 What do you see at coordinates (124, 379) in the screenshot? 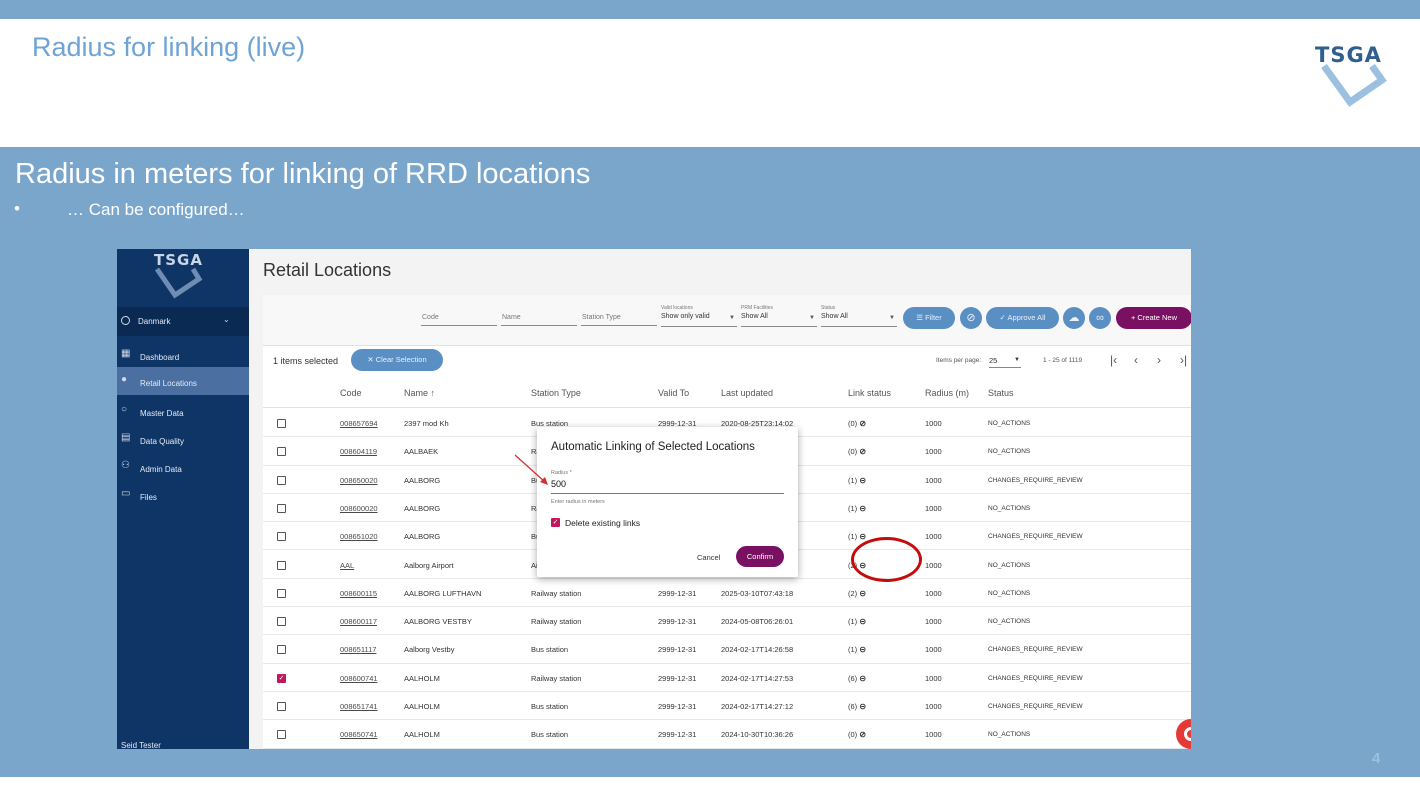
I see `location-pin-icon: ●` at bounding box center [124, 379].